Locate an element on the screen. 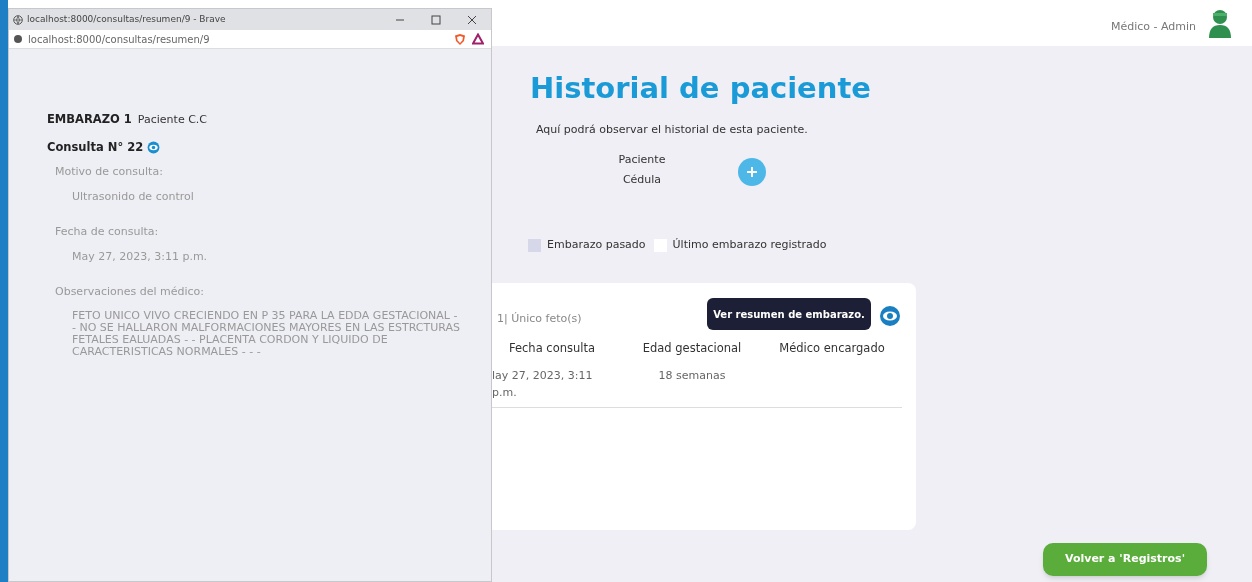 The width and height of the screenshot is (1252, 582). add-button is located at coordinates (752, 172).